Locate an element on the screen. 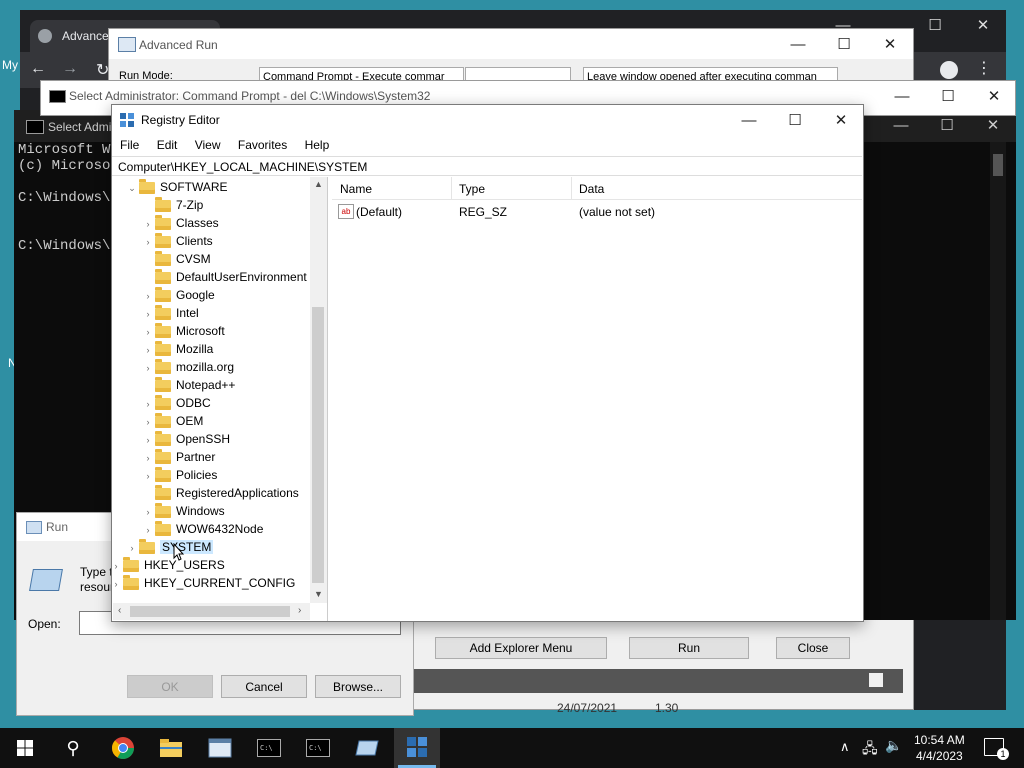 The height and width of the screenshot is (768, 1024). tree-item: › OpenSSH is located at coordinates (185, 439).